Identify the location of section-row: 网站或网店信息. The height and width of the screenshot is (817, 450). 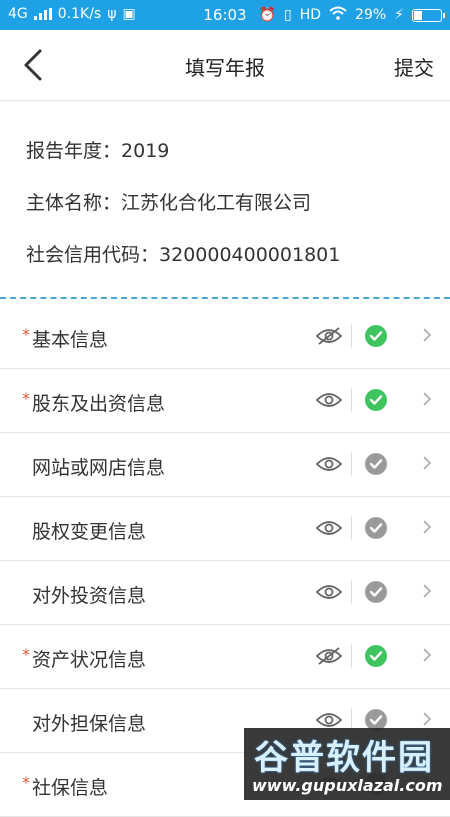
(225, 465).